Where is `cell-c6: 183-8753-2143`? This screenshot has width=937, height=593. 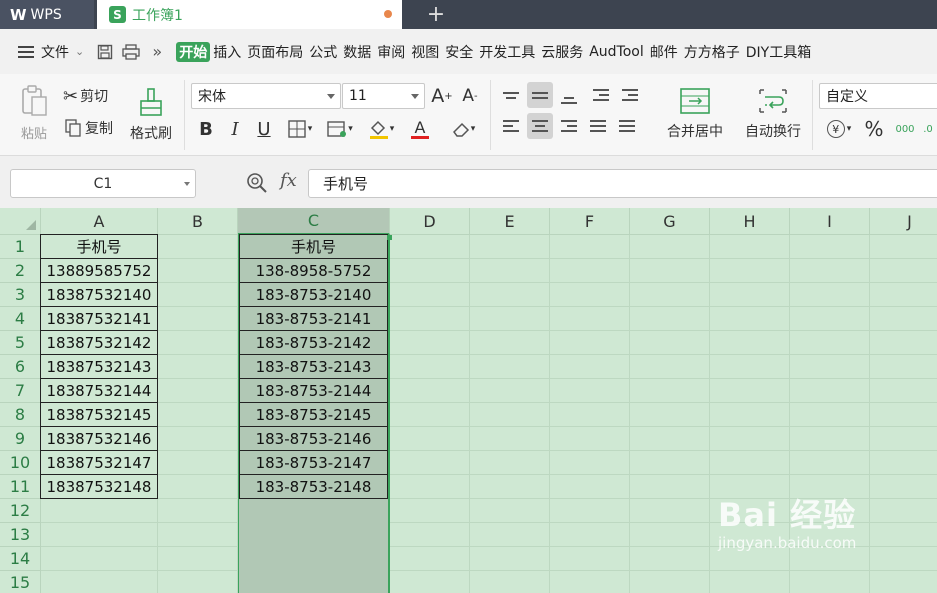
cell-c6: 183-8753-2143 is located at coordinates (313, 366).